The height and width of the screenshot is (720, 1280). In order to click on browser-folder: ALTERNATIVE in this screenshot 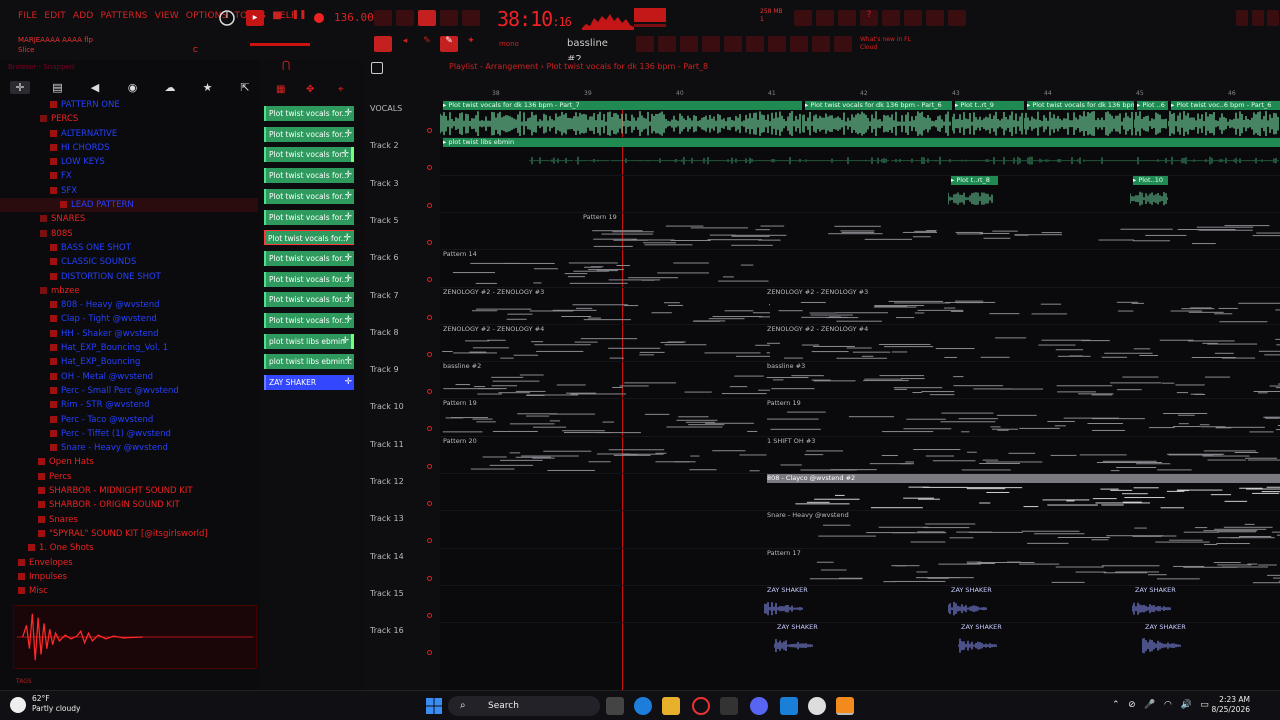, I will do `click(129, 134)`.